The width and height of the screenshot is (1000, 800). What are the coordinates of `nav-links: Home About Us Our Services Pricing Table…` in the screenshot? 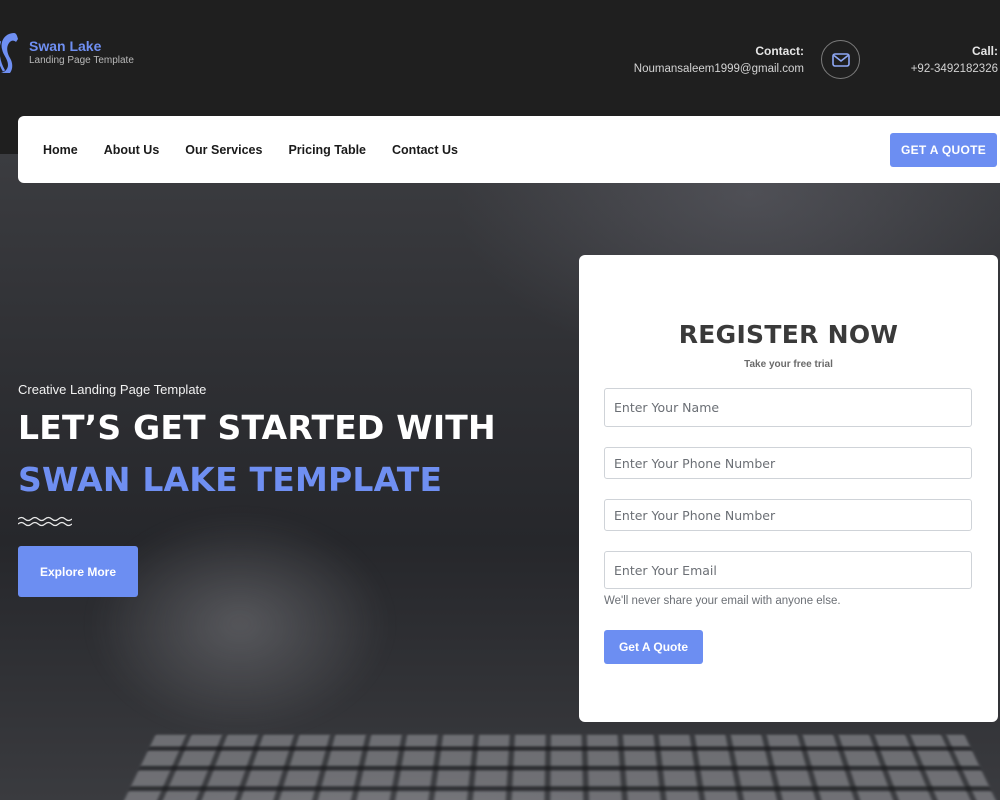 It's located at (250, 149).